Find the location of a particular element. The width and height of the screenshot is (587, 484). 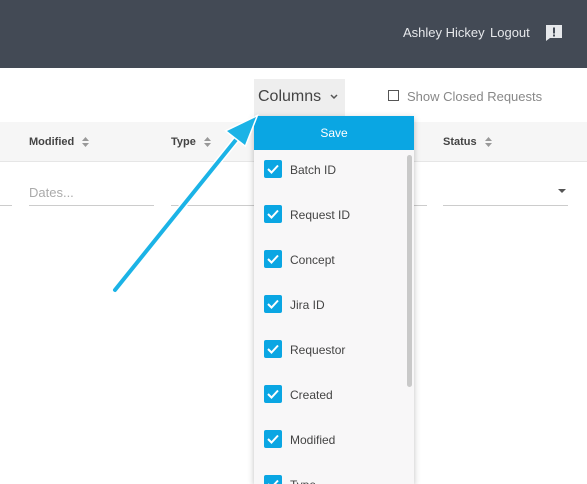

columns-label: Columns is located at coordinates (290, 96).